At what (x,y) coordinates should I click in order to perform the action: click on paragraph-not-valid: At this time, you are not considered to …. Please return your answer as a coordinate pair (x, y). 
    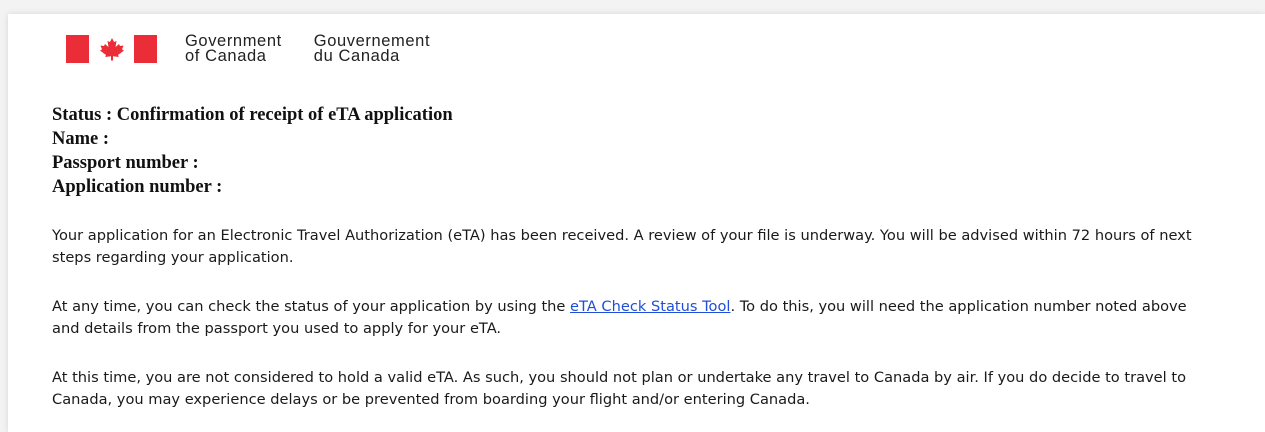
    Looking at the image, I should click on (619, 388).